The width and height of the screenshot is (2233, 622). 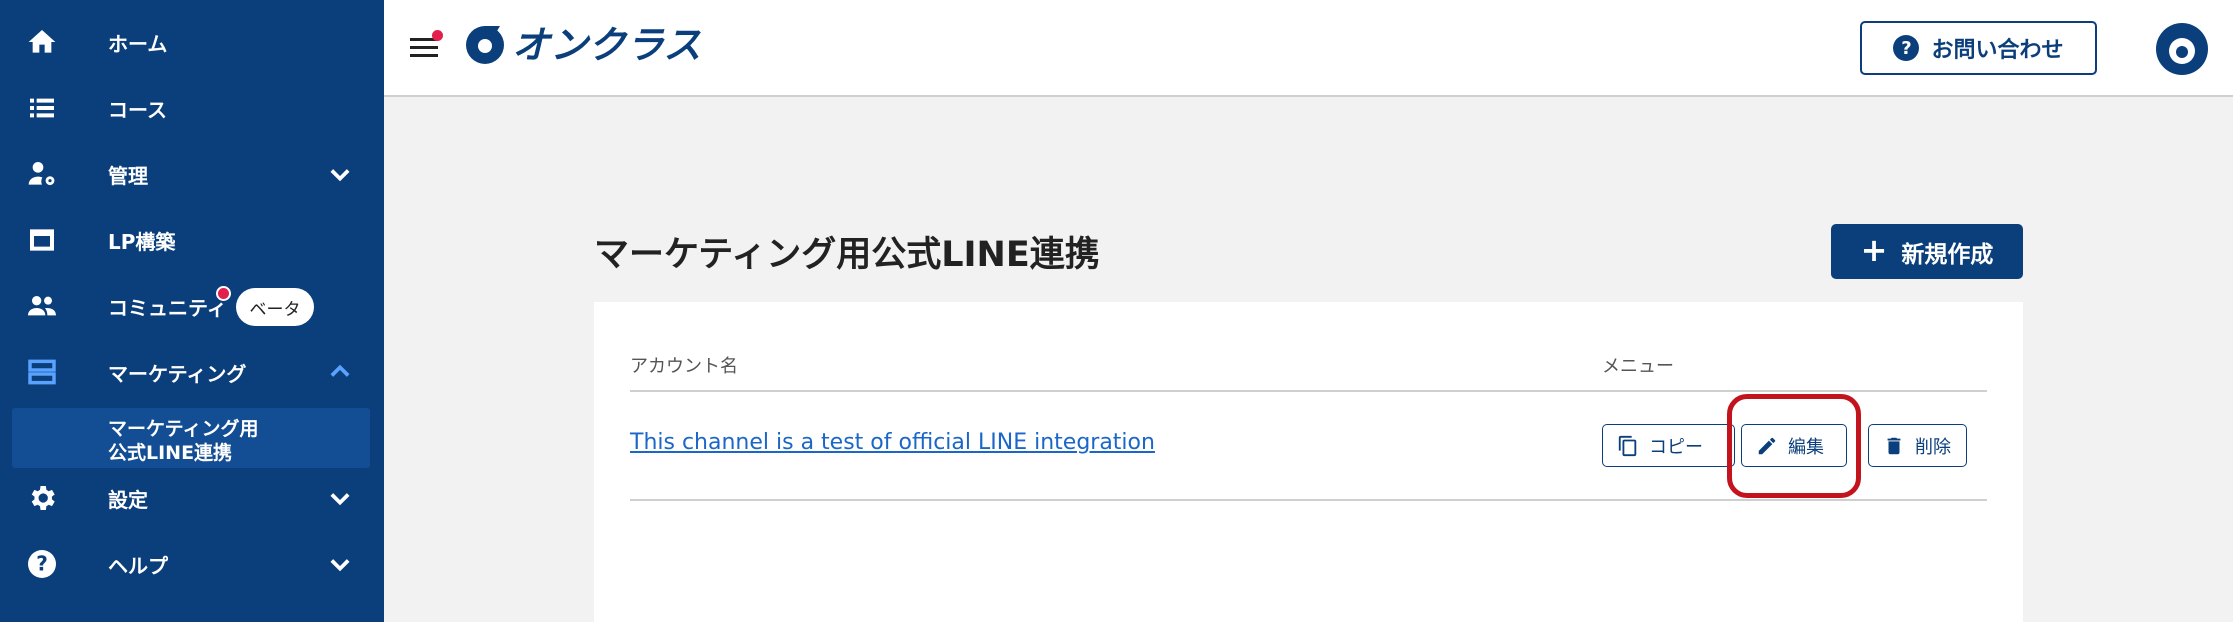 What do you see at coordinates (167, 307) in the screenshot?
I see `sidebar-item-label: コミュニティ` at bounding box center [167, 307].